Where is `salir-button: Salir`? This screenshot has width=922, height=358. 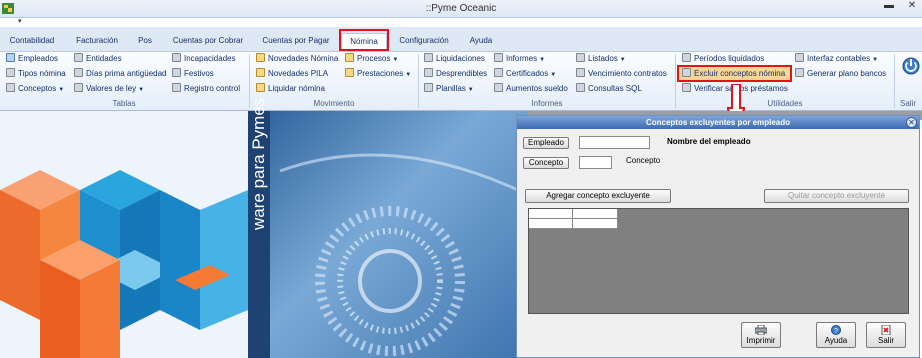 salir-button: Salir is located at coordinates (886, 335).